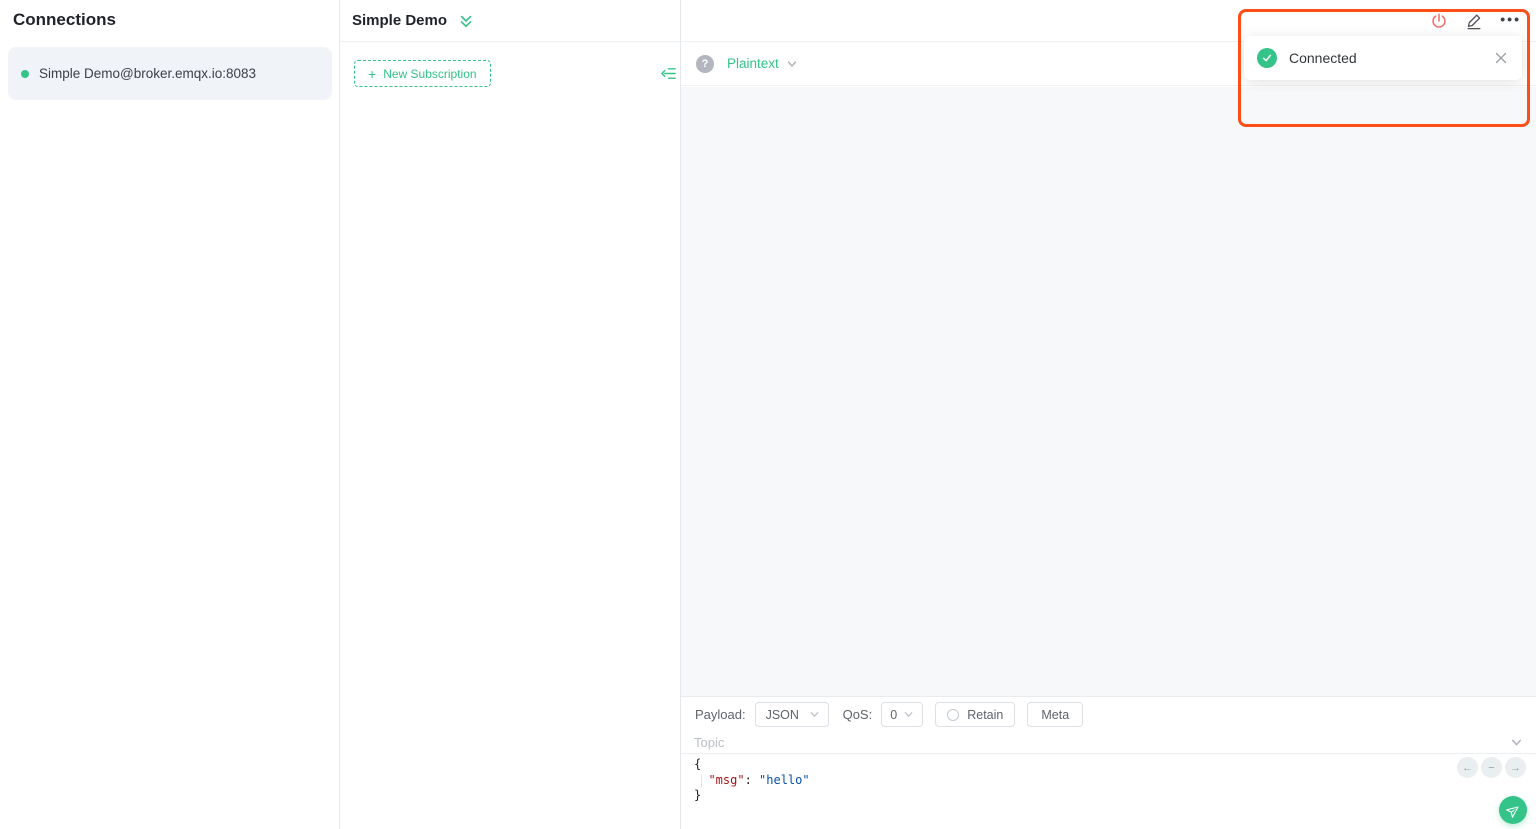  Describe the element at coordinates (726, 779) in the screenshot. I see `code-token-key: "msg"` at that location.